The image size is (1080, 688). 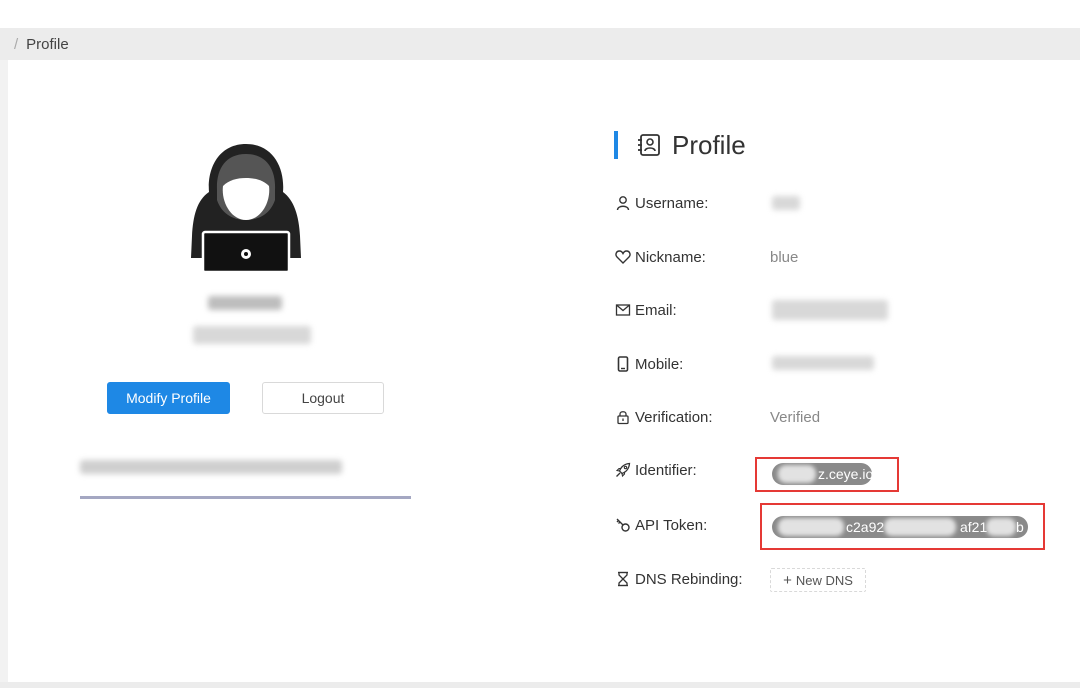 I want to click on title-accent-bar, so click(x=616, y=145).